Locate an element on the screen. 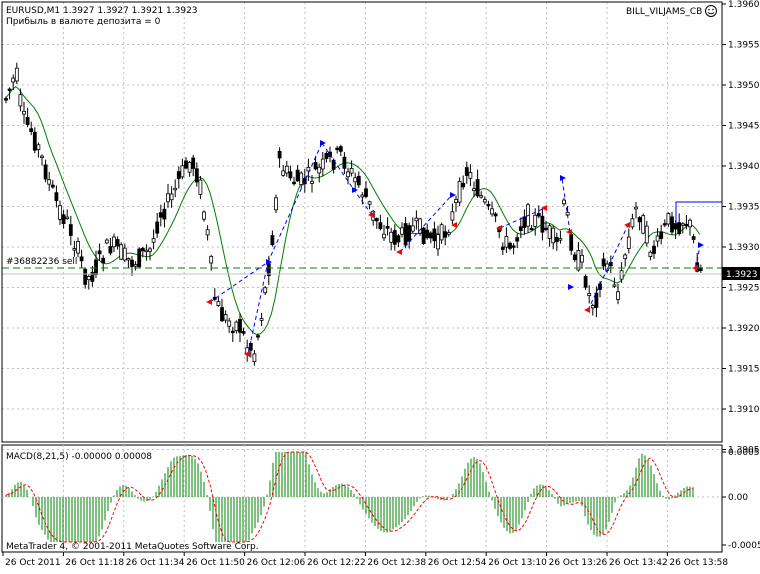  time-axis-label: 26 Oct 13:42 is located at coordinates (638, 563).